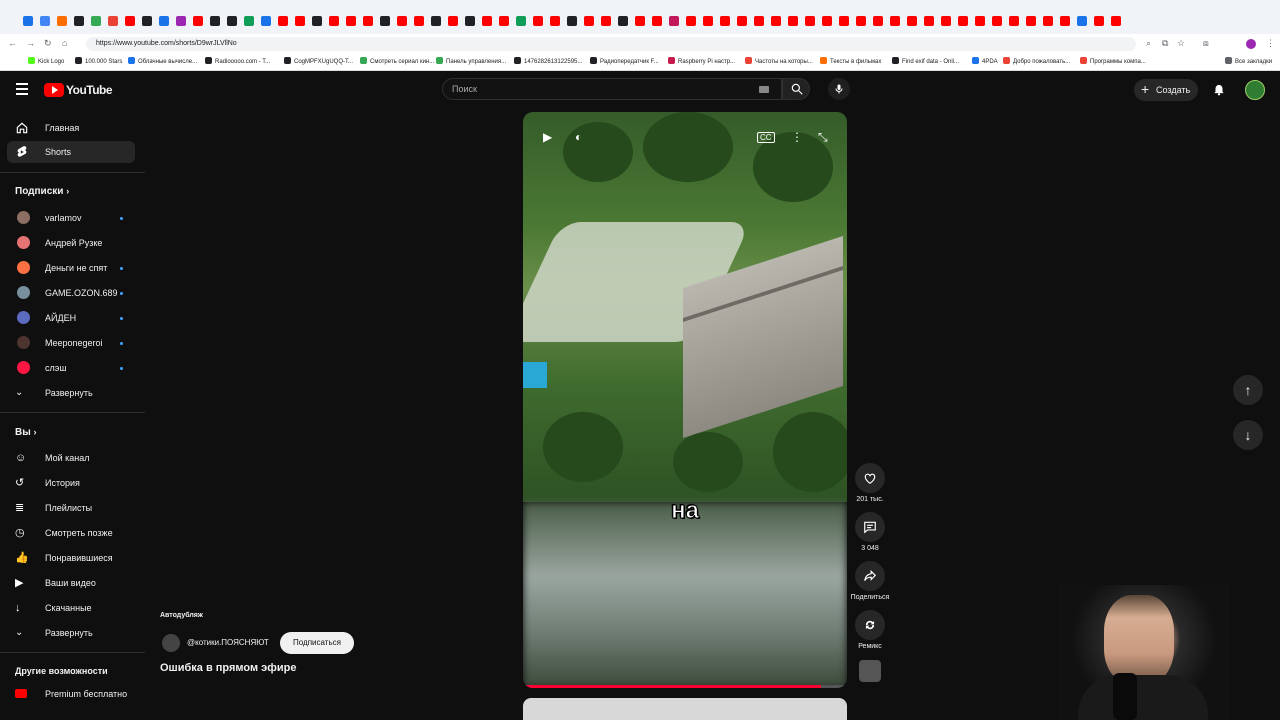 Image resolution: width=1280 pixels, height=720 pixels. I want to click on you-header: Вы ›, so click(26, 432).